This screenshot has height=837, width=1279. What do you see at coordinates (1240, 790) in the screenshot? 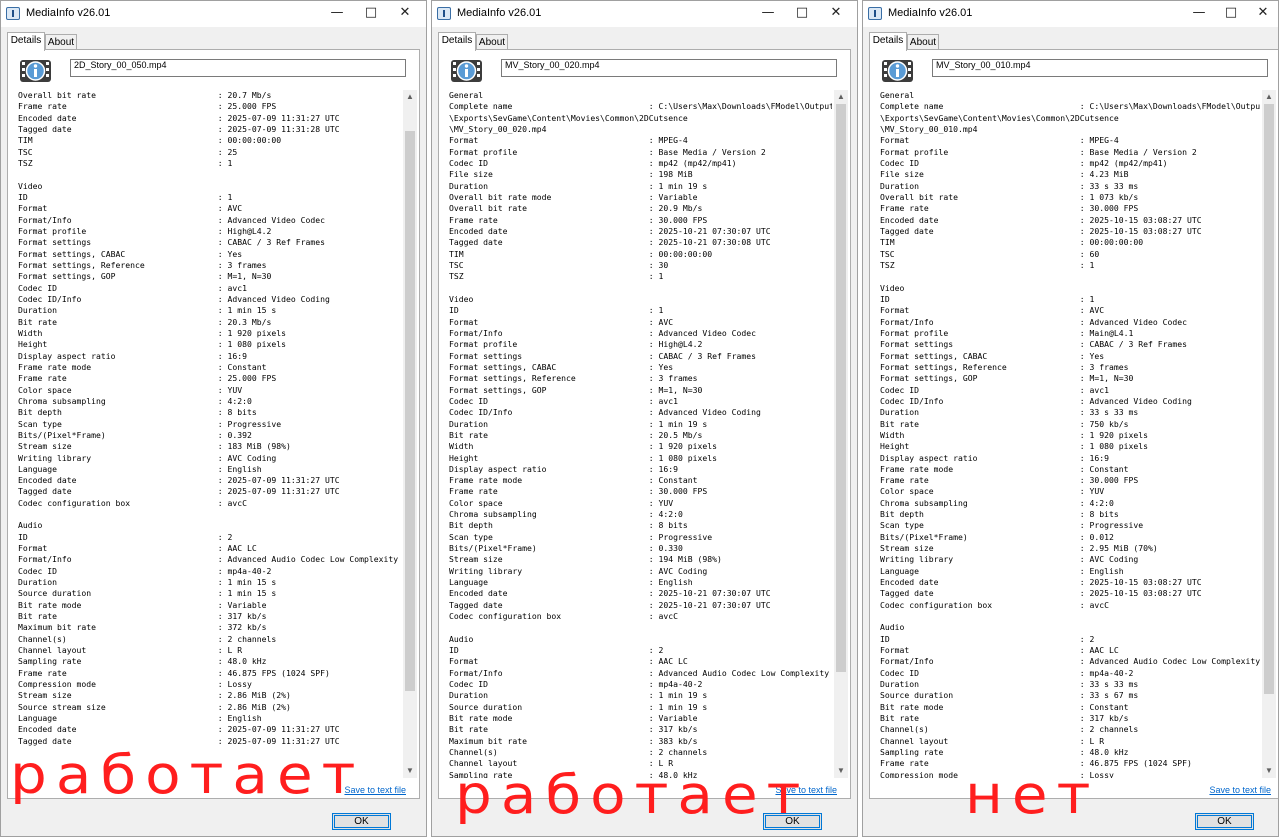
I see `save-to-text-file-link: Save to text file` at bounding box center [1240, 790].